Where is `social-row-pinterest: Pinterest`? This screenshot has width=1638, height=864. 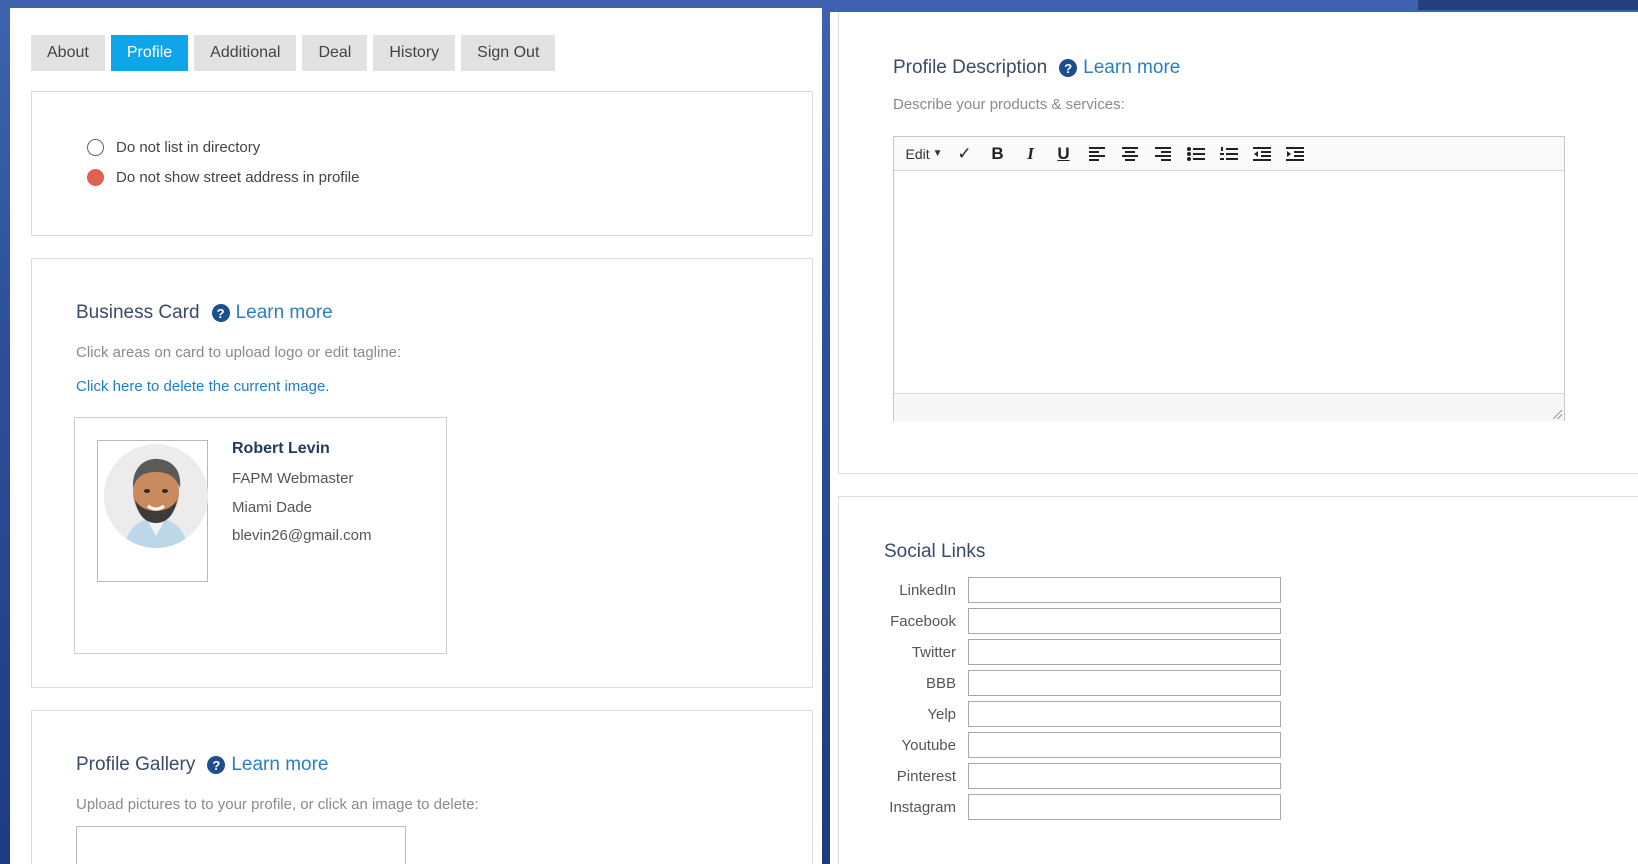
social-row-pinterest: Pinterest is located at coordinates (1082, 776).